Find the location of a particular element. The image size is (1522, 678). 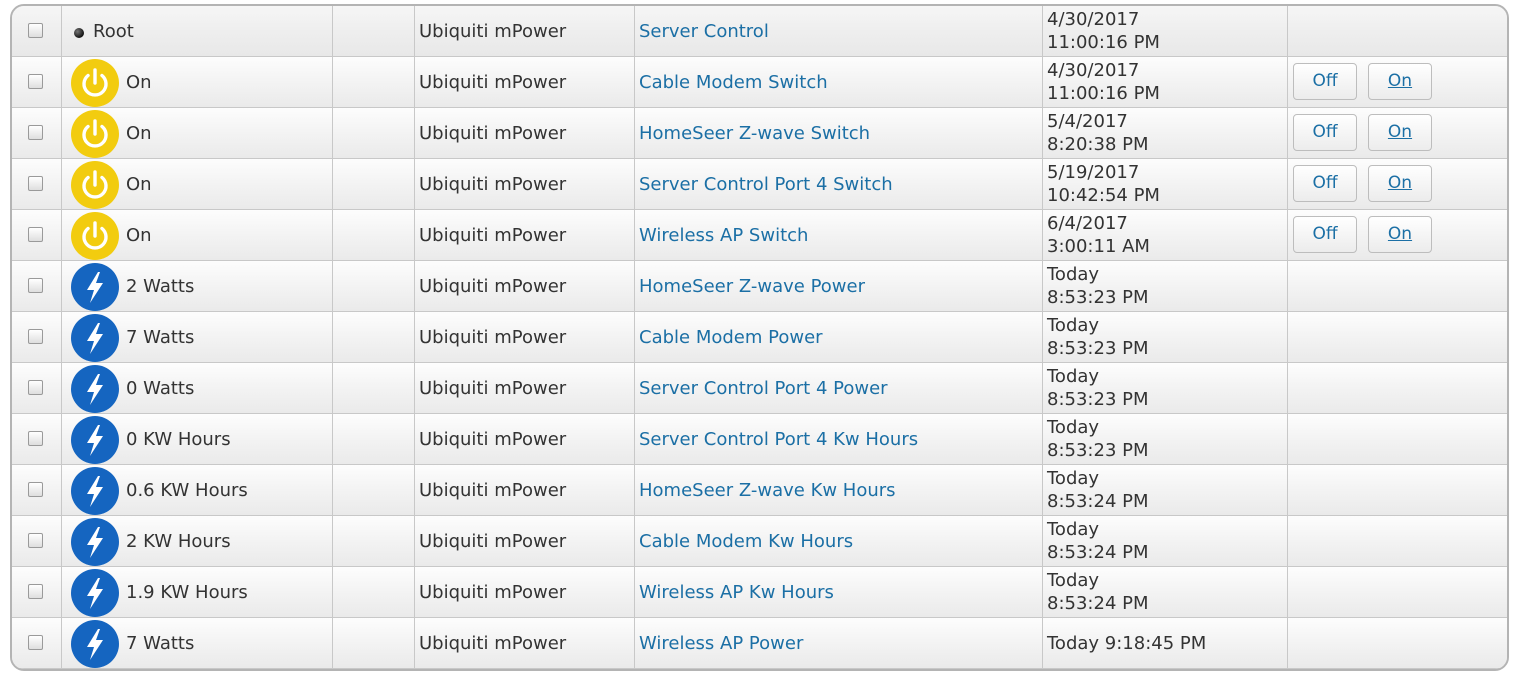

status-cell: 0 Watts is located at coordinates (197, 388).